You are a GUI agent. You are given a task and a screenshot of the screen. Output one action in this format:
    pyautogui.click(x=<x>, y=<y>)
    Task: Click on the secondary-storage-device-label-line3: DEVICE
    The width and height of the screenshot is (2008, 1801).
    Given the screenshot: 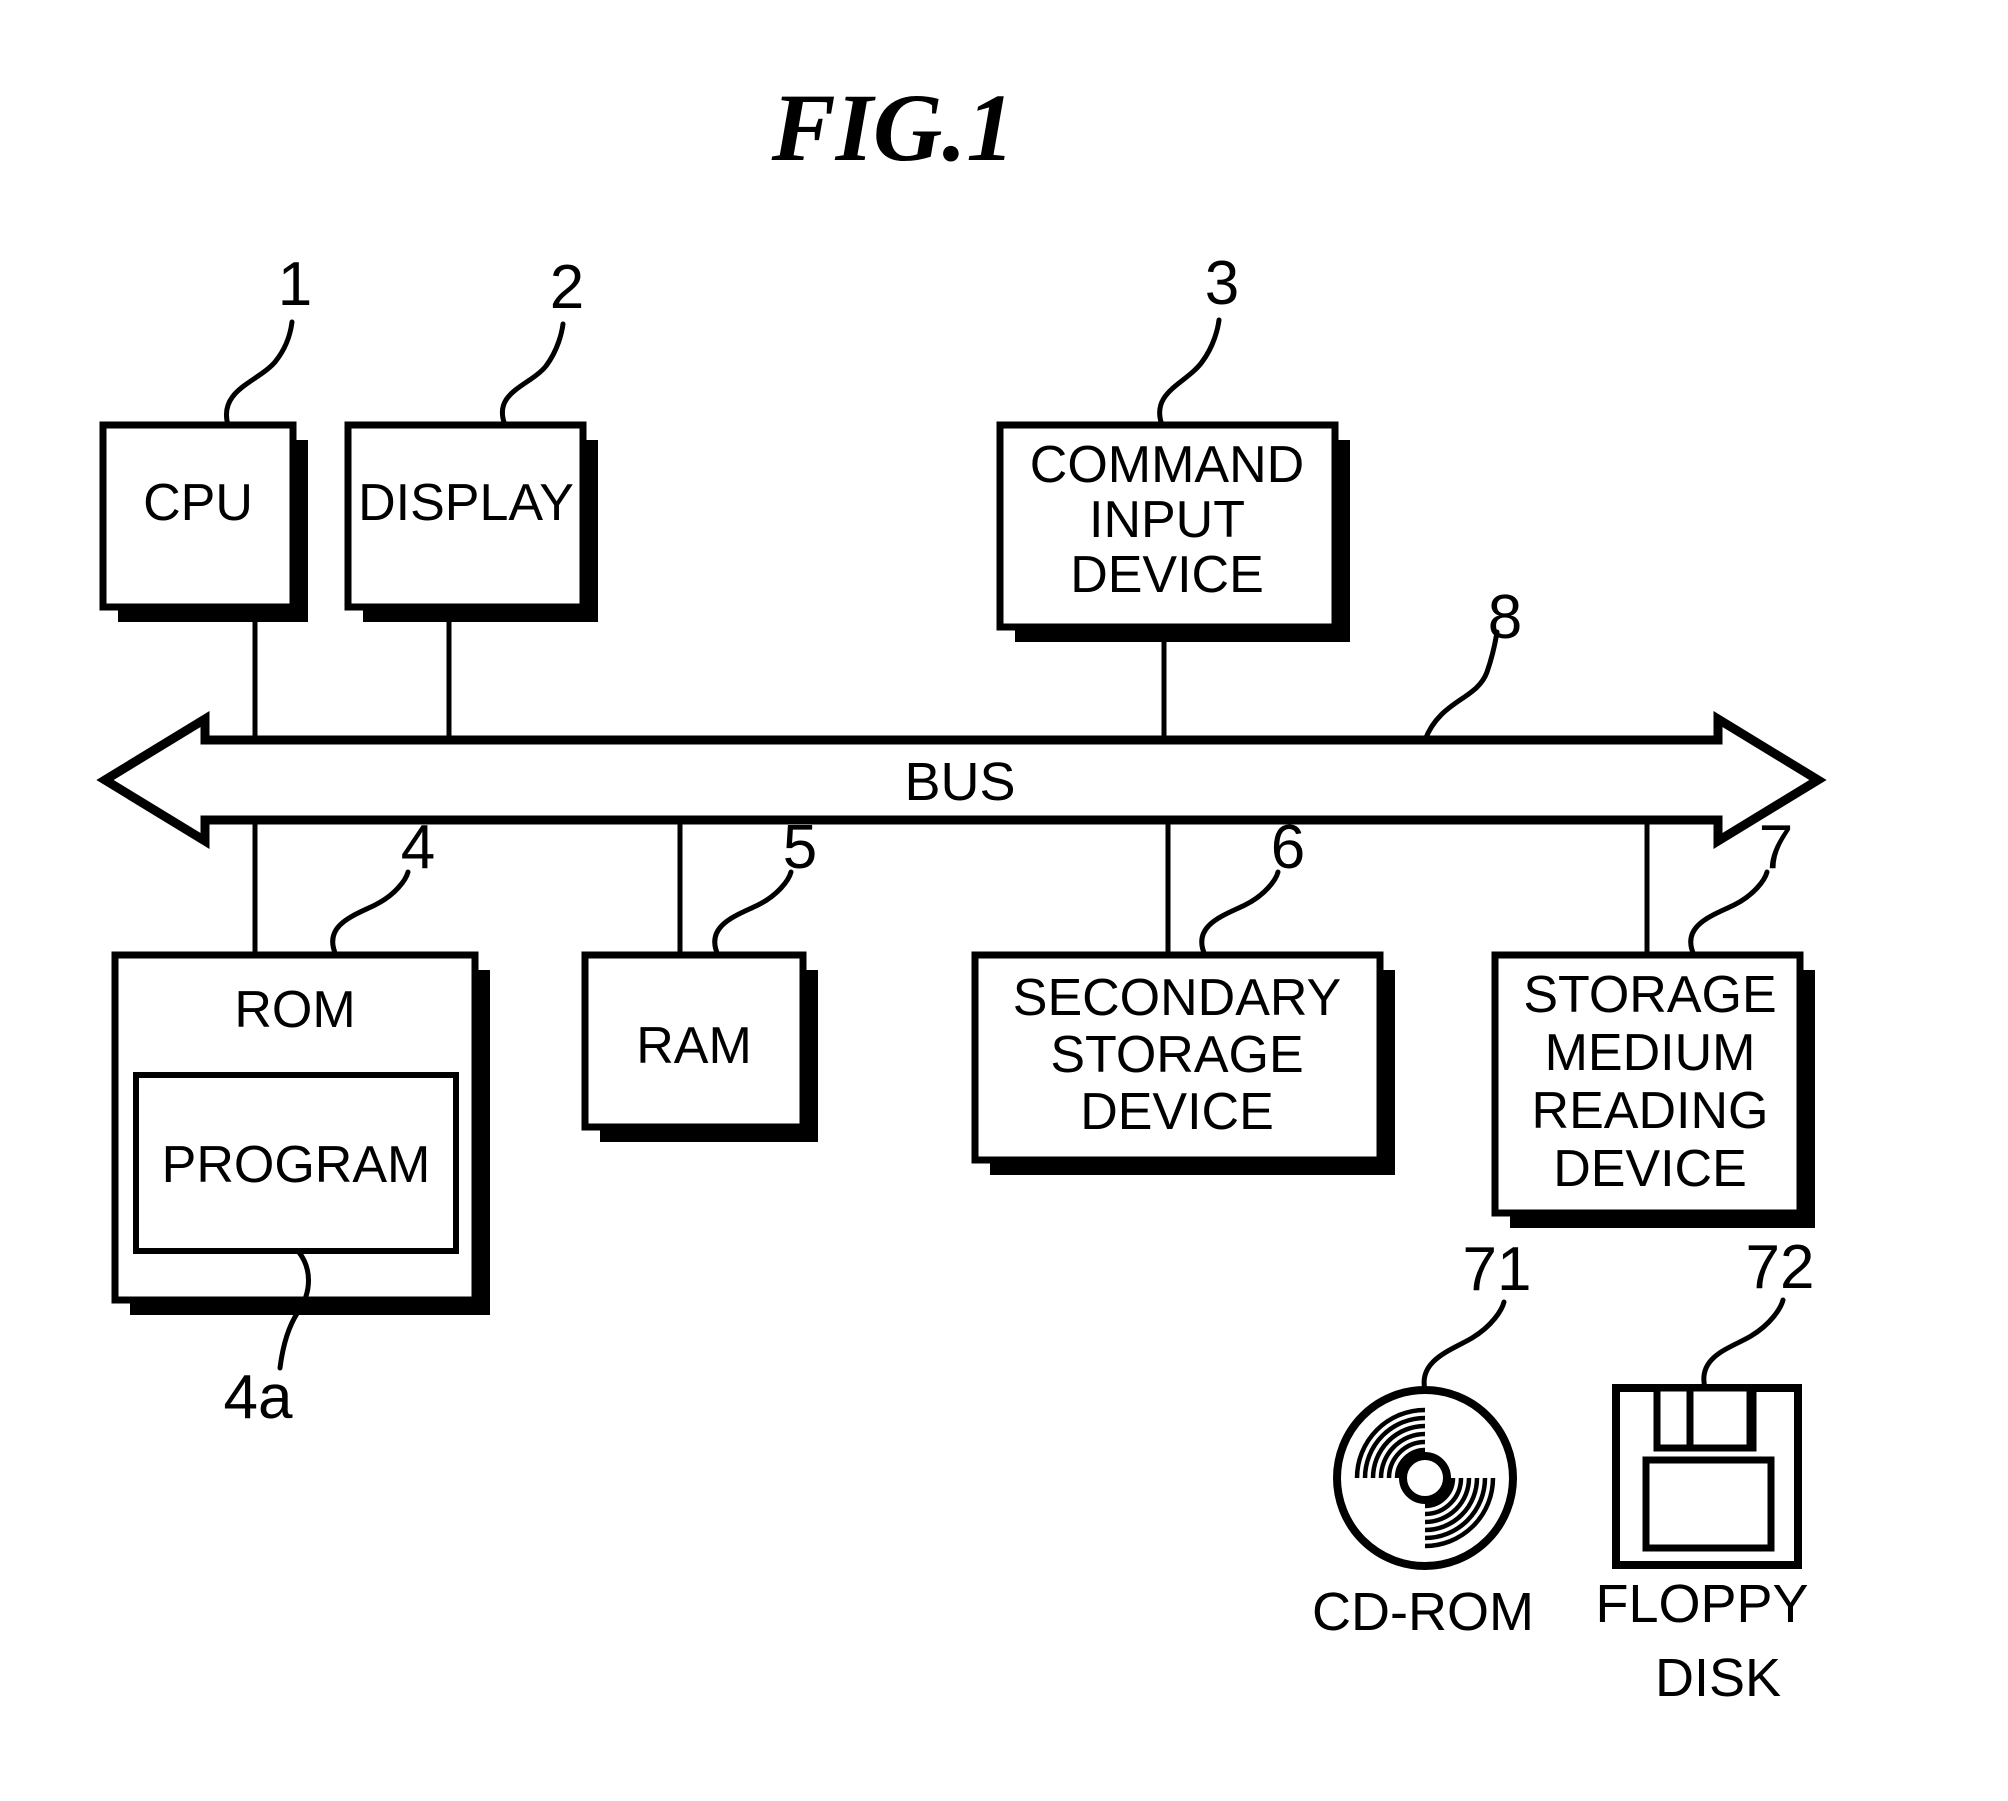 What is the action you would take?
    pyautogui.click(x=1177, y=1112)
    